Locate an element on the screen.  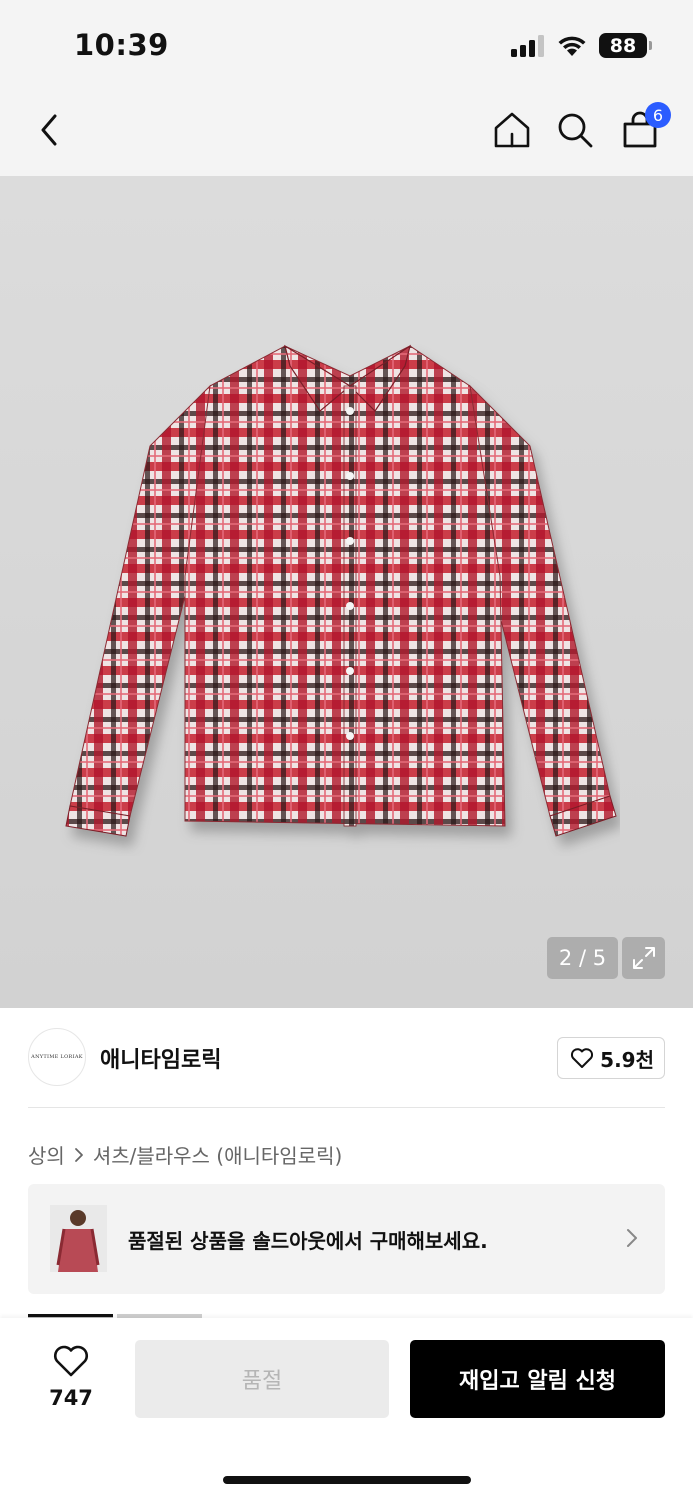
brand-like-button: 5.9천 is located at coordinates (611, 1058).